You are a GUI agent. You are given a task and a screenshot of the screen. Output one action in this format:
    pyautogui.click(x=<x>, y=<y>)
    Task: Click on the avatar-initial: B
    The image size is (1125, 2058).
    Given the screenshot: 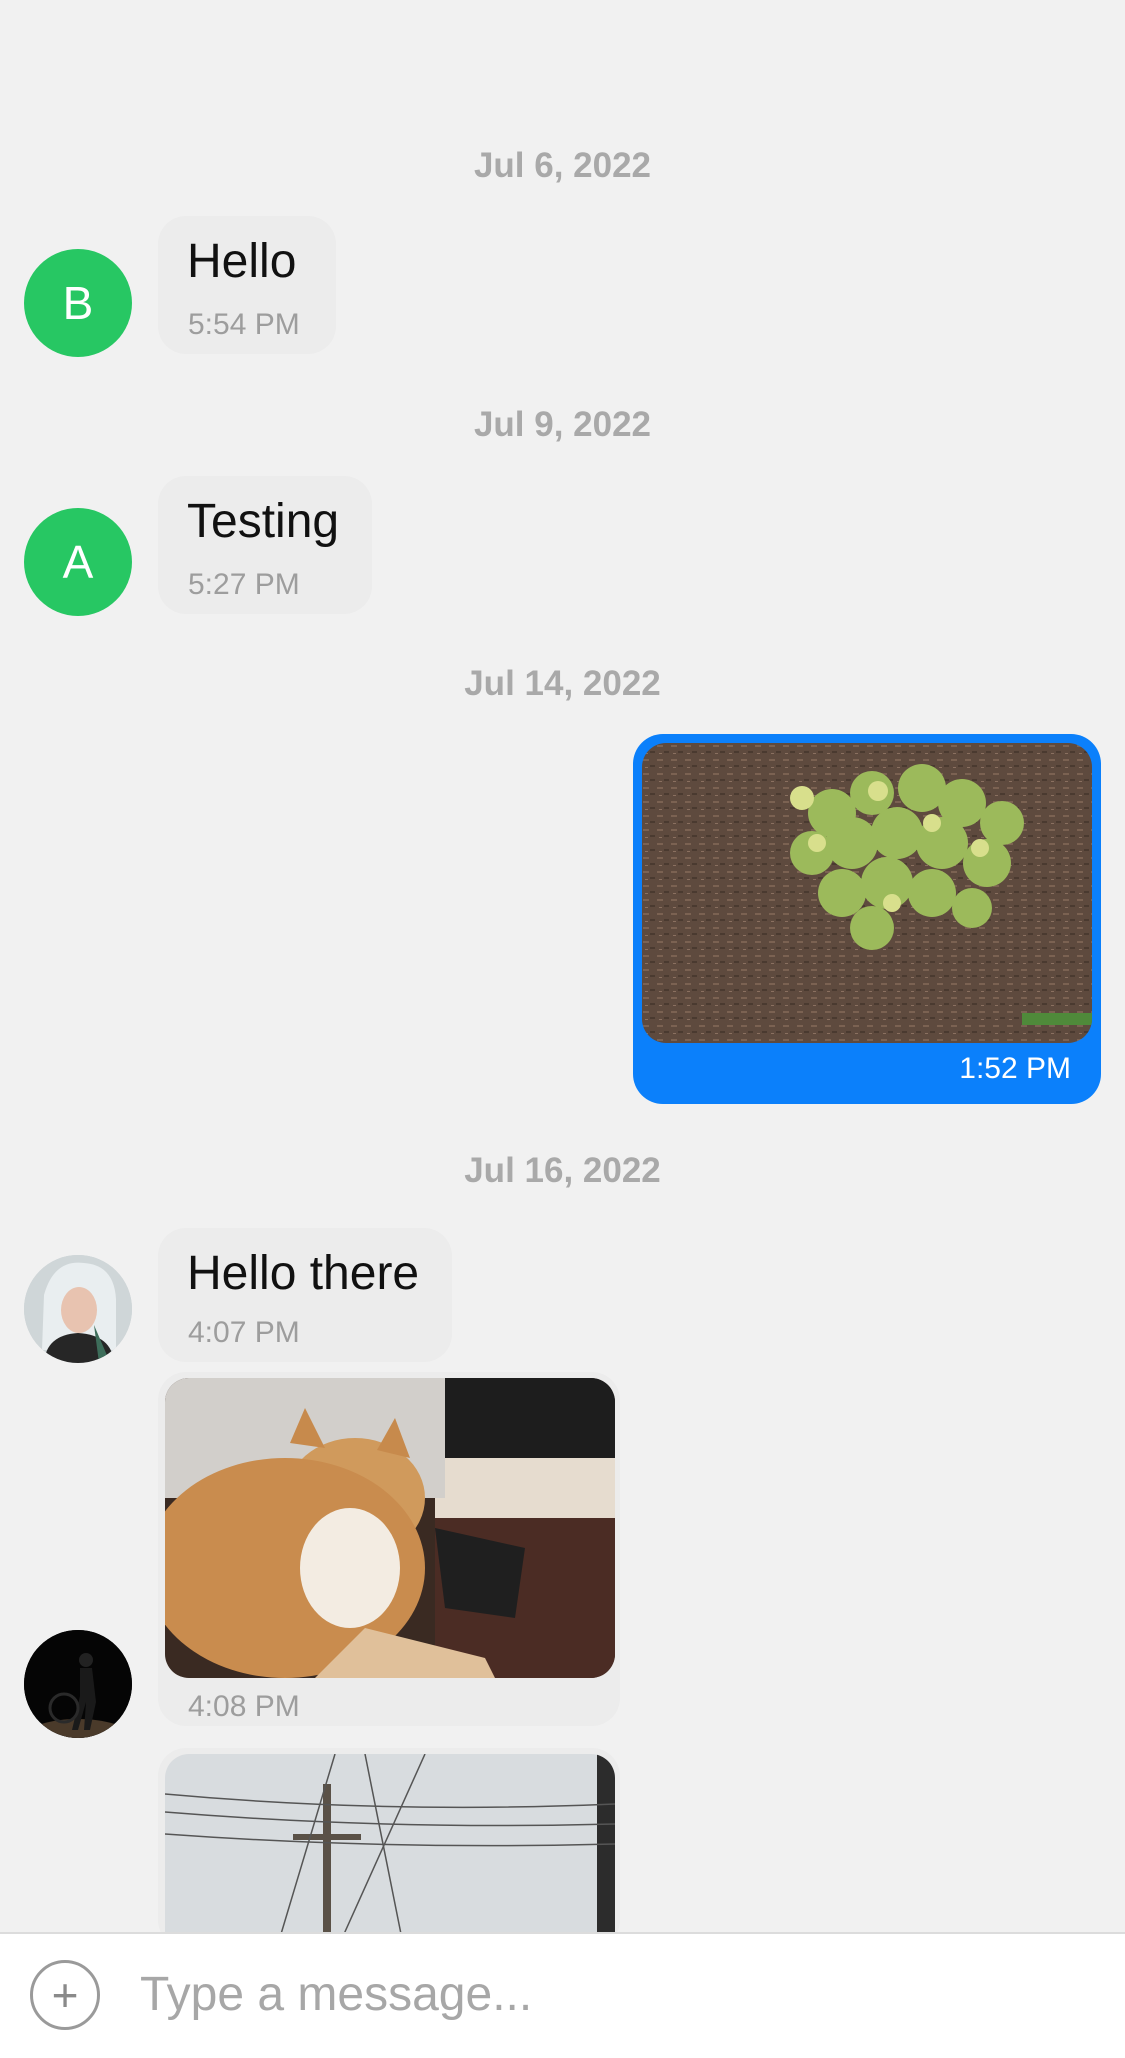 What is the action you would take?
    pyautogui.click(x=78, y=303)
    